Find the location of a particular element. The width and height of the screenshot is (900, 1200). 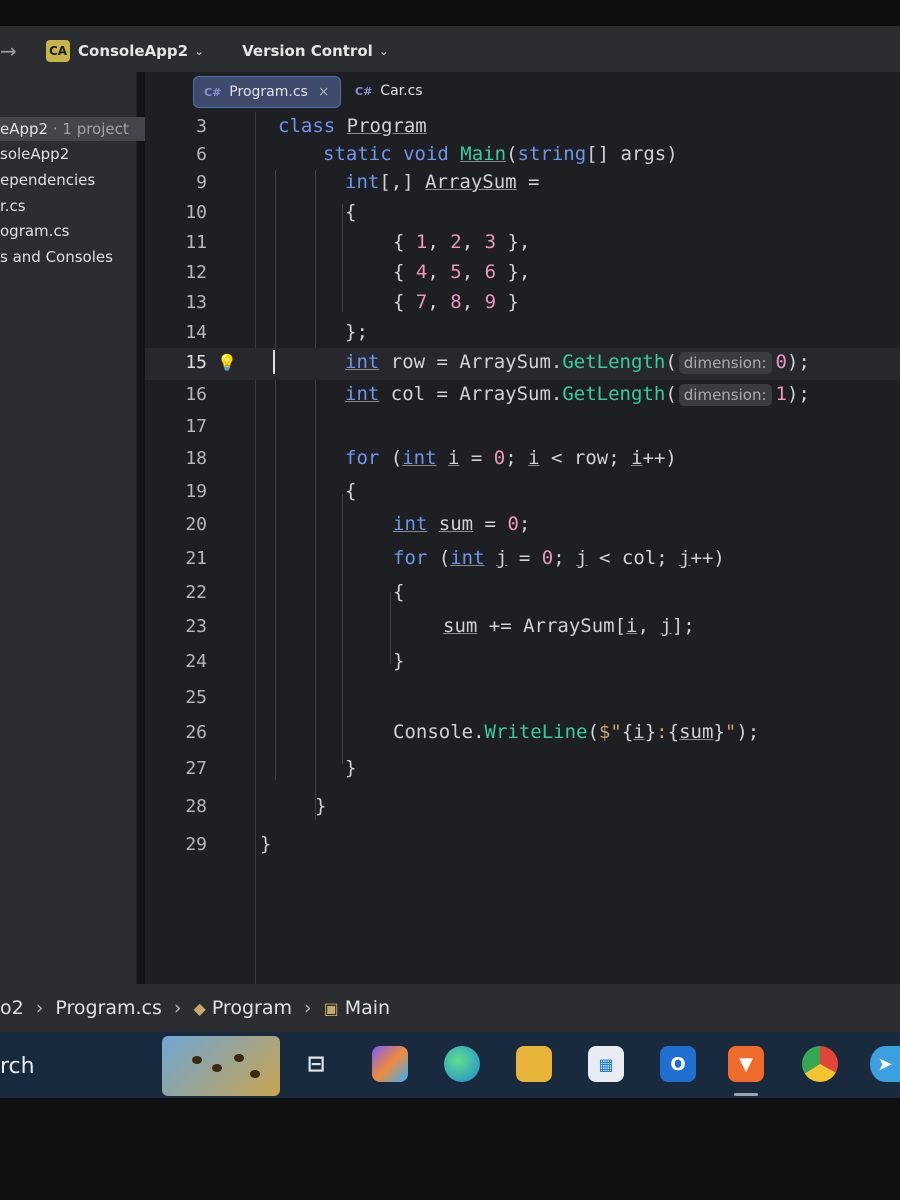

tree-item-label: r.cs is located at coordinates (13, 206).